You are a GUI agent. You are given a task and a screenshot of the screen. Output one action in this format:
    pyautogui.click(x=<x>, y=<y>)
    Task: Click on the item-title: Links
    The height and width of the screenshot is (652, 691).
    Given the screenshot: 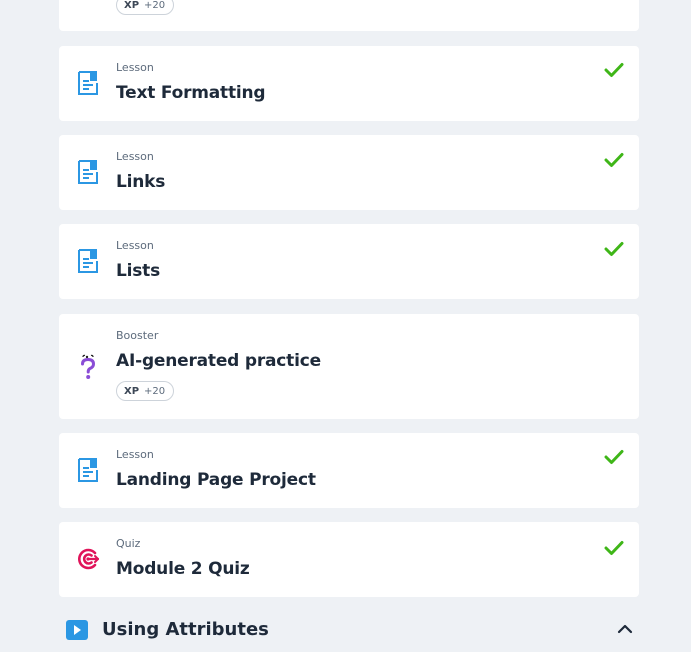 What is the action you would take?
    pyautogui.click(x=141, y=182)
    